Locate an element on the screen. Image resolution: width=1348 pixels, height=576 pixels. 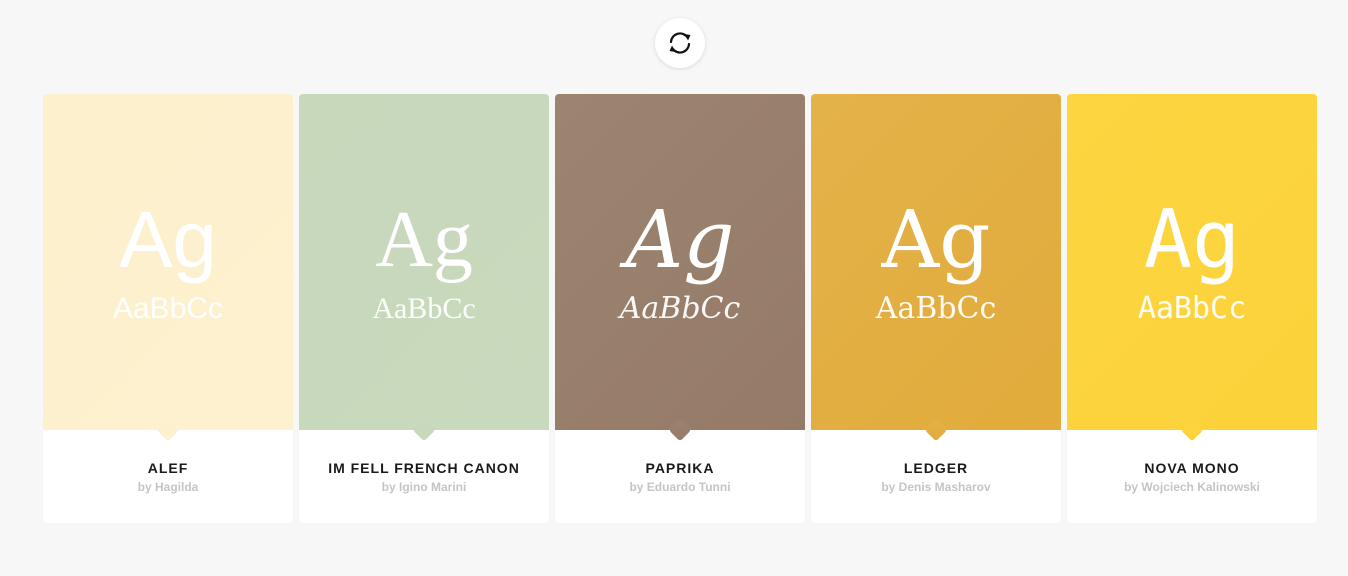
font-card-info: ALEF by Hagilda is located at coordinates (168, 476).